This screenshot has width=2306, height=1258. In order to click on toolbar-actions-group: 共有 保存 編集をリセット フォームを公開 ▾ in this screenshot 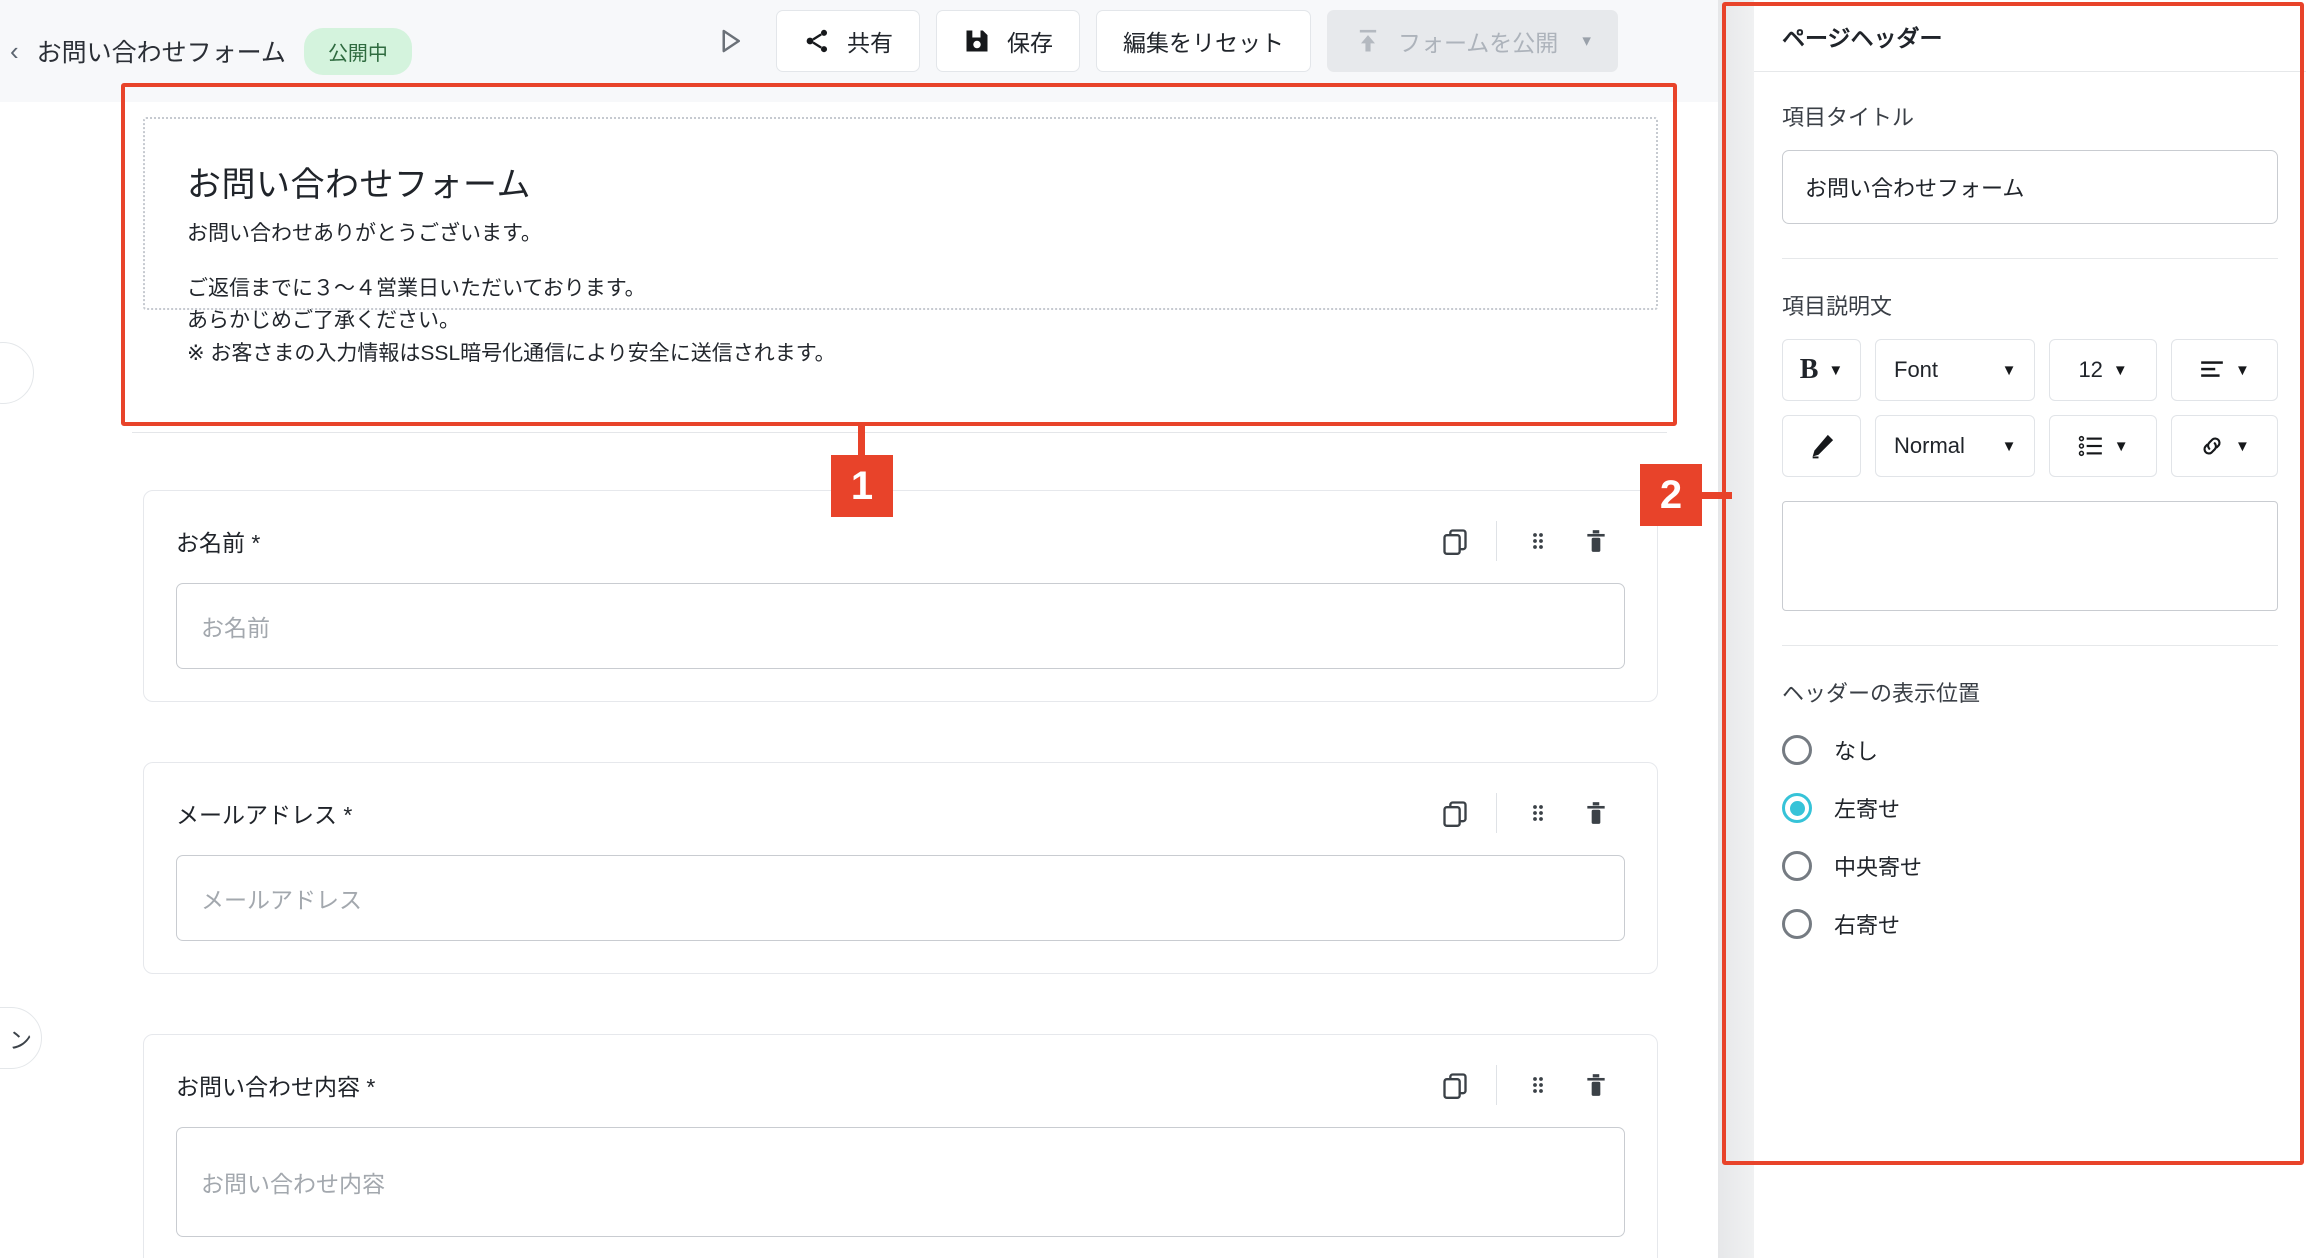, I will do `click(1159, 41)`.